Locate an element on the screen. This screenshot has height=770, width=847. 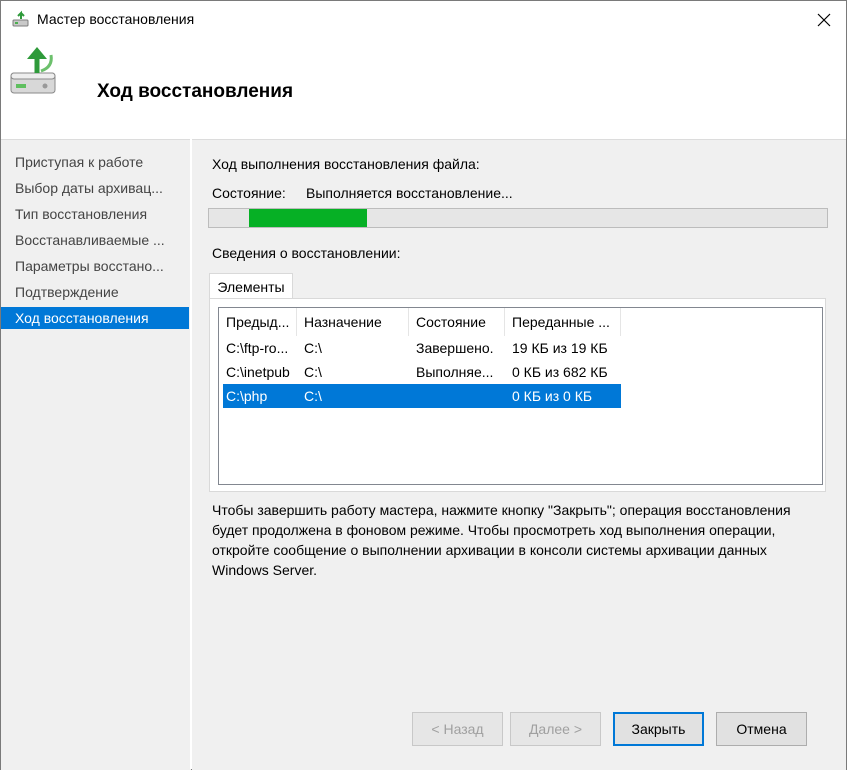
column-header-destination: Назначение is located at coordinates (353, 322).